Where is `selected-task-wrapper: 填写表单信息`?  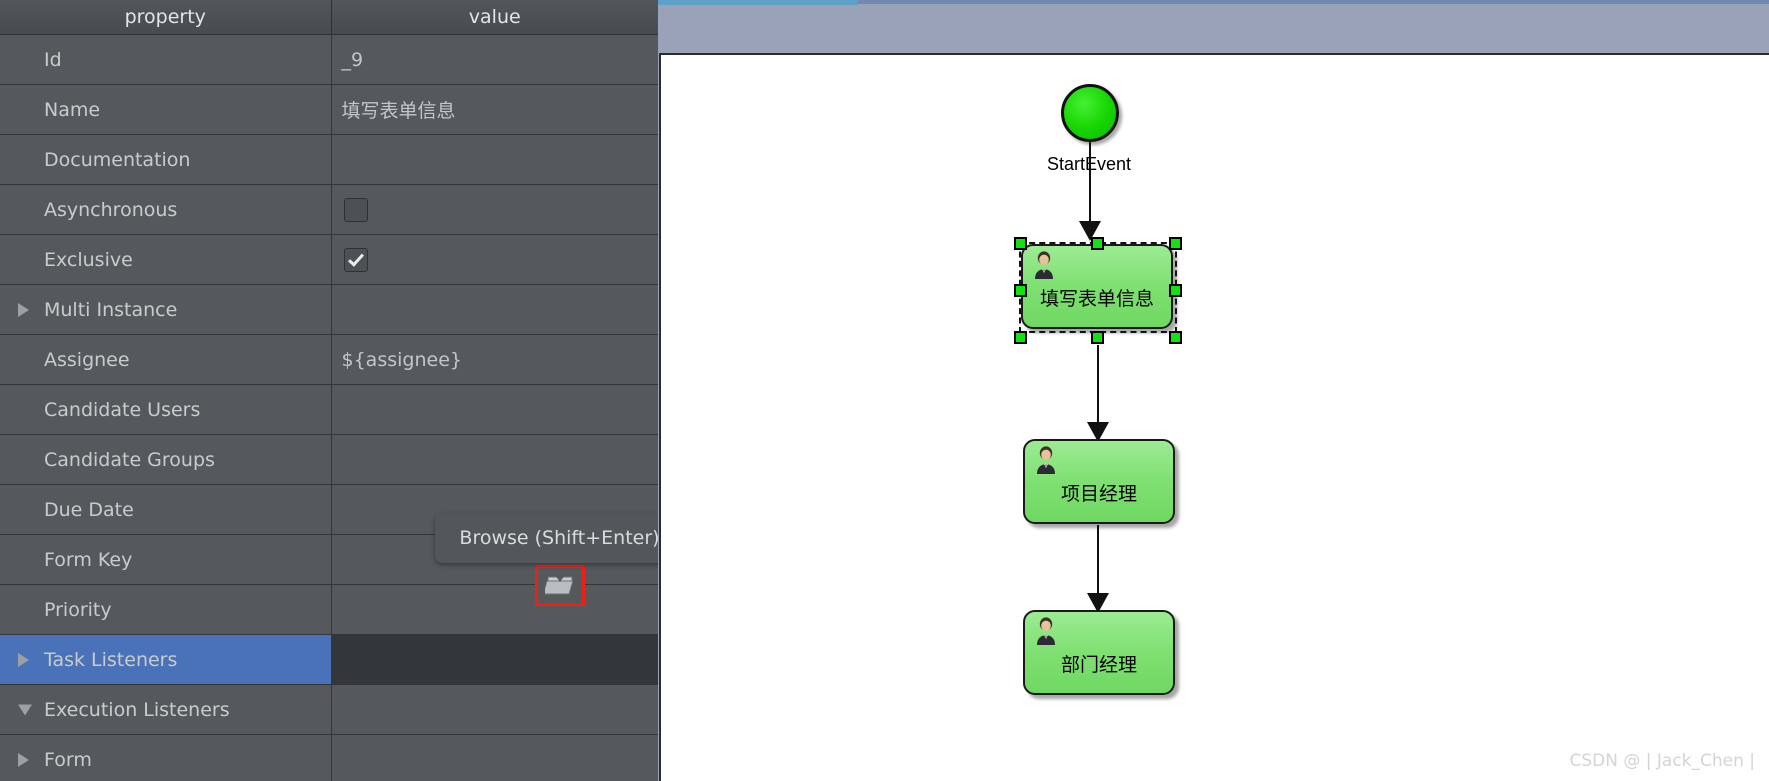
selected-task-wrapper: 填写表单信息 is located at coordinates (1098, 290).